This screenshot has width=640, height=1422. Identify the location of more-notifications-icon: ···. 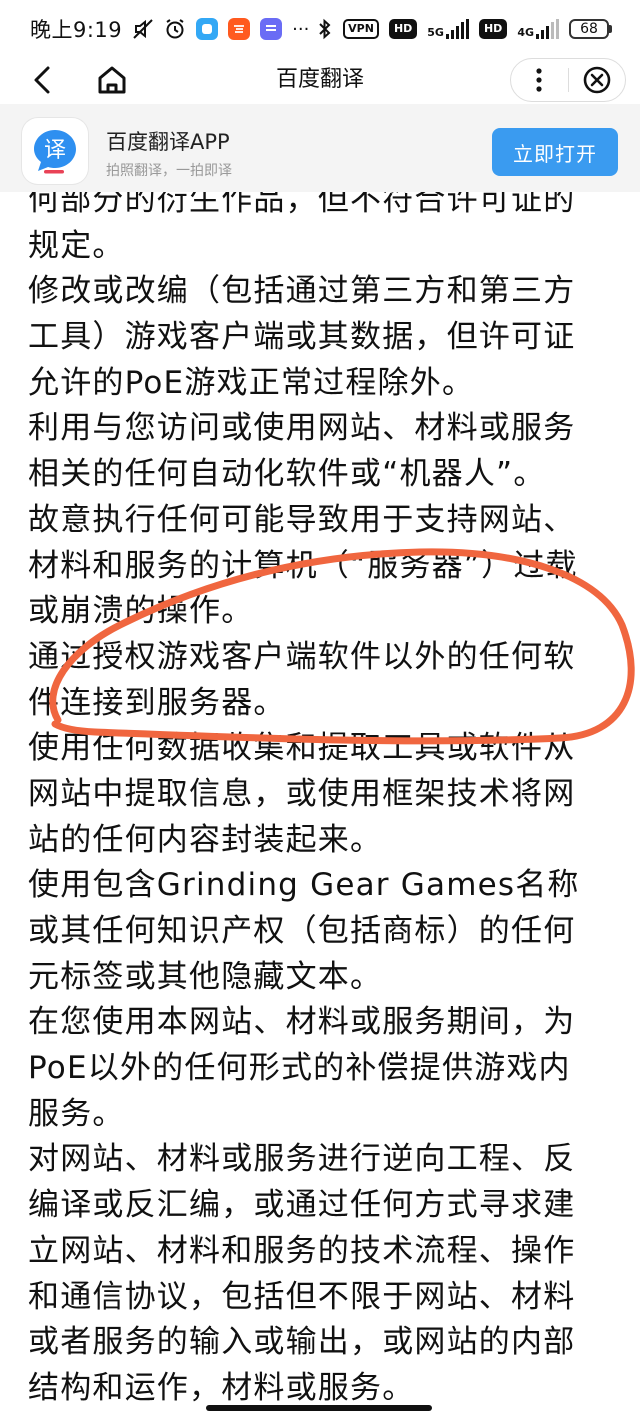
(301, 29).